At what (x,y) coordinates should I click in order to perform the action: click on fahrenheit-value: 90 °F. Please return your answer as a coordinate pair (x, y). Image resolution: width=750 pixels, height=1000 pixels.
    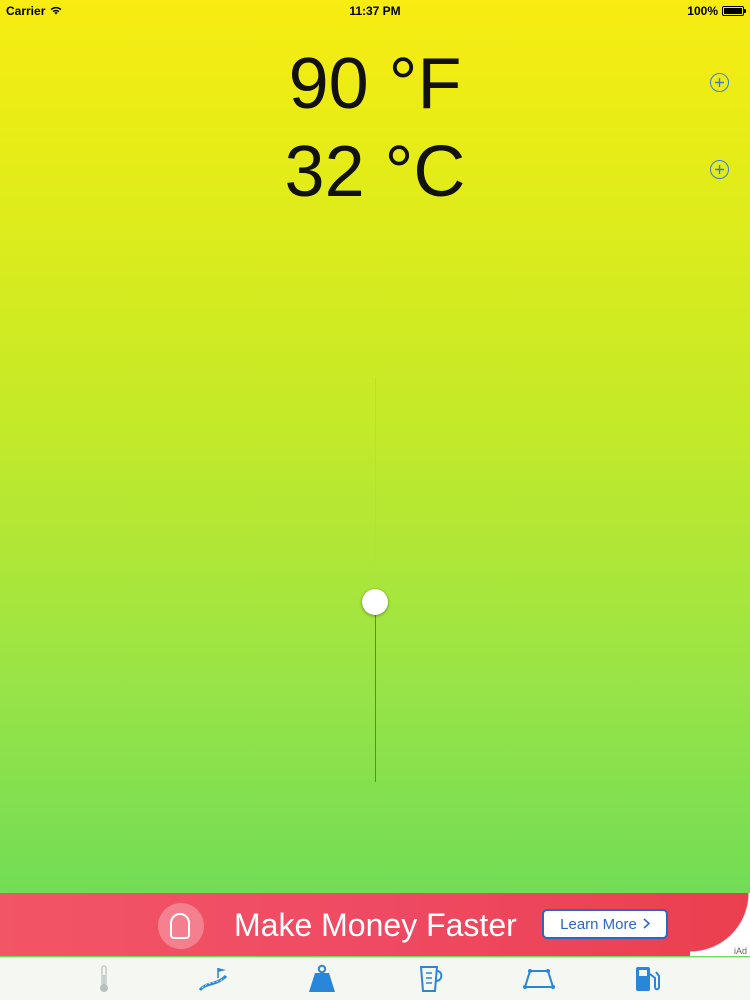
    Looking at the image, I should click on (375, 84).